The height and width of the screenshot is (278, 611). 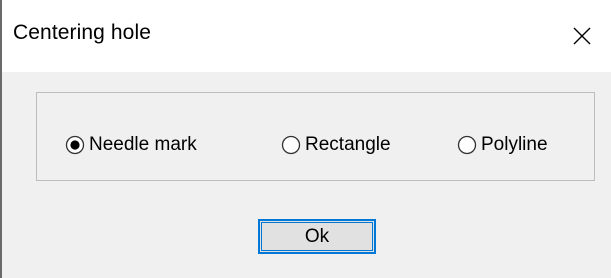 I want to click on window-title: Centering hole, so click(x=82, y=32).